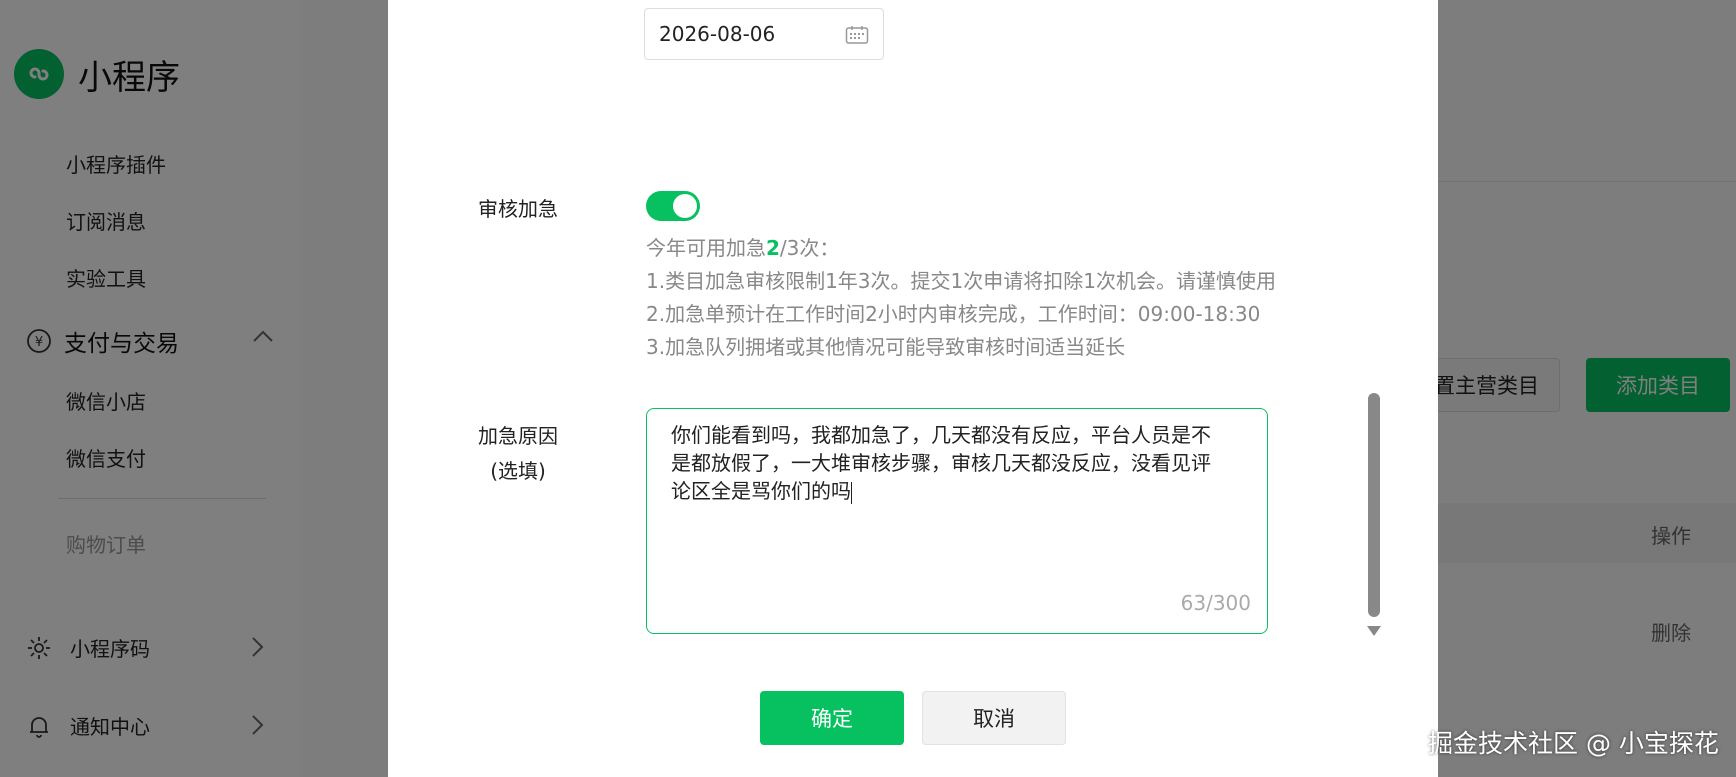 The height and width of the screenshot is (777, 1736). I want to click on reason-text-line-3: 论区全是骂你们的吗, so click(761, 491).